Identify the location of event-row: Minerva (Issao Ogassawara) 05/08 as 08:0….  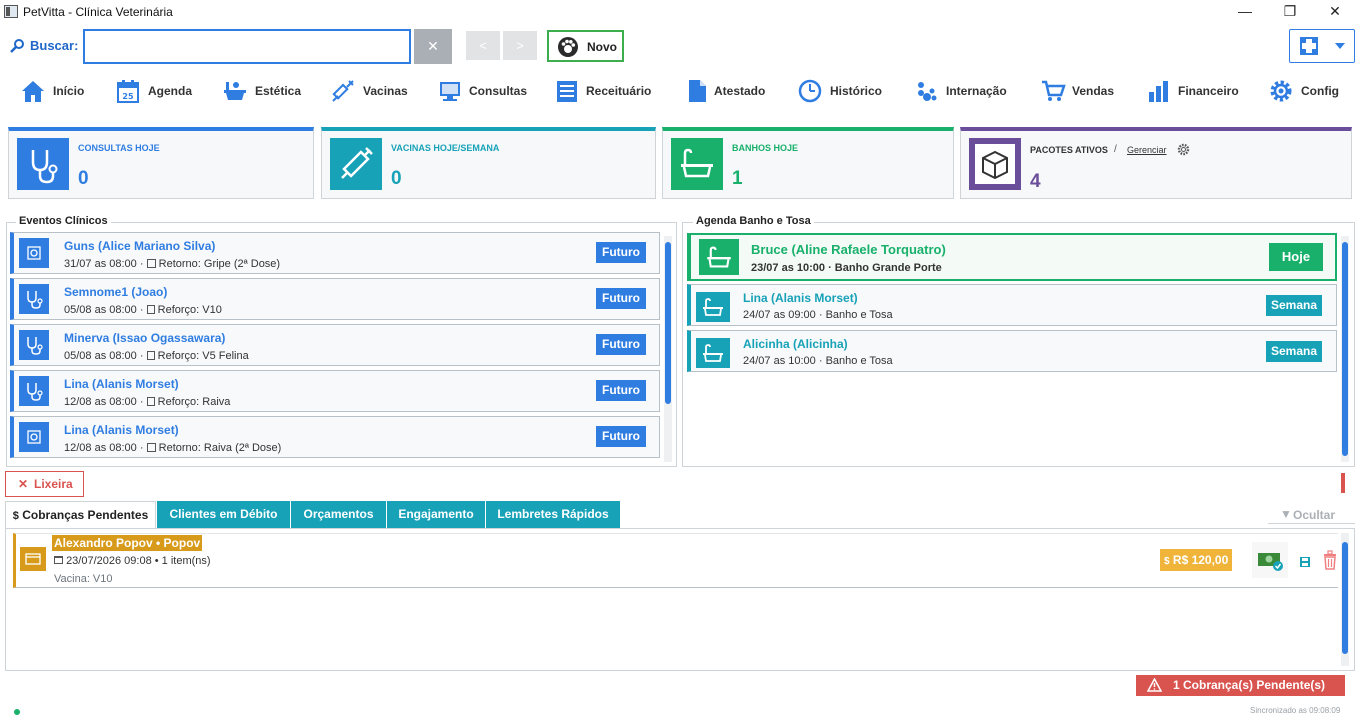
(335, 345).